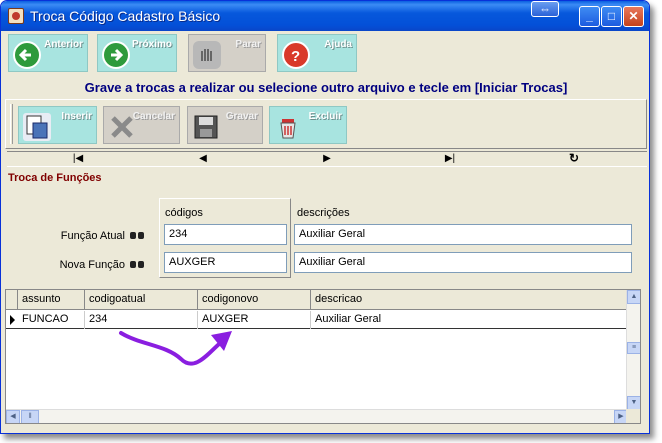 The image size is (662, 443). Describe the element at coordinates (151, 44) in the screenshot. I see `proximo-label: Próximo` at that location.